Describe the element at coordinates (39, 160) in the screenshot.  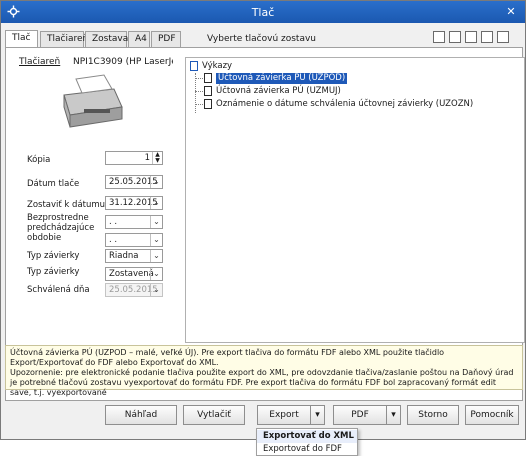
I see `copies-label: Kópia` at that location.